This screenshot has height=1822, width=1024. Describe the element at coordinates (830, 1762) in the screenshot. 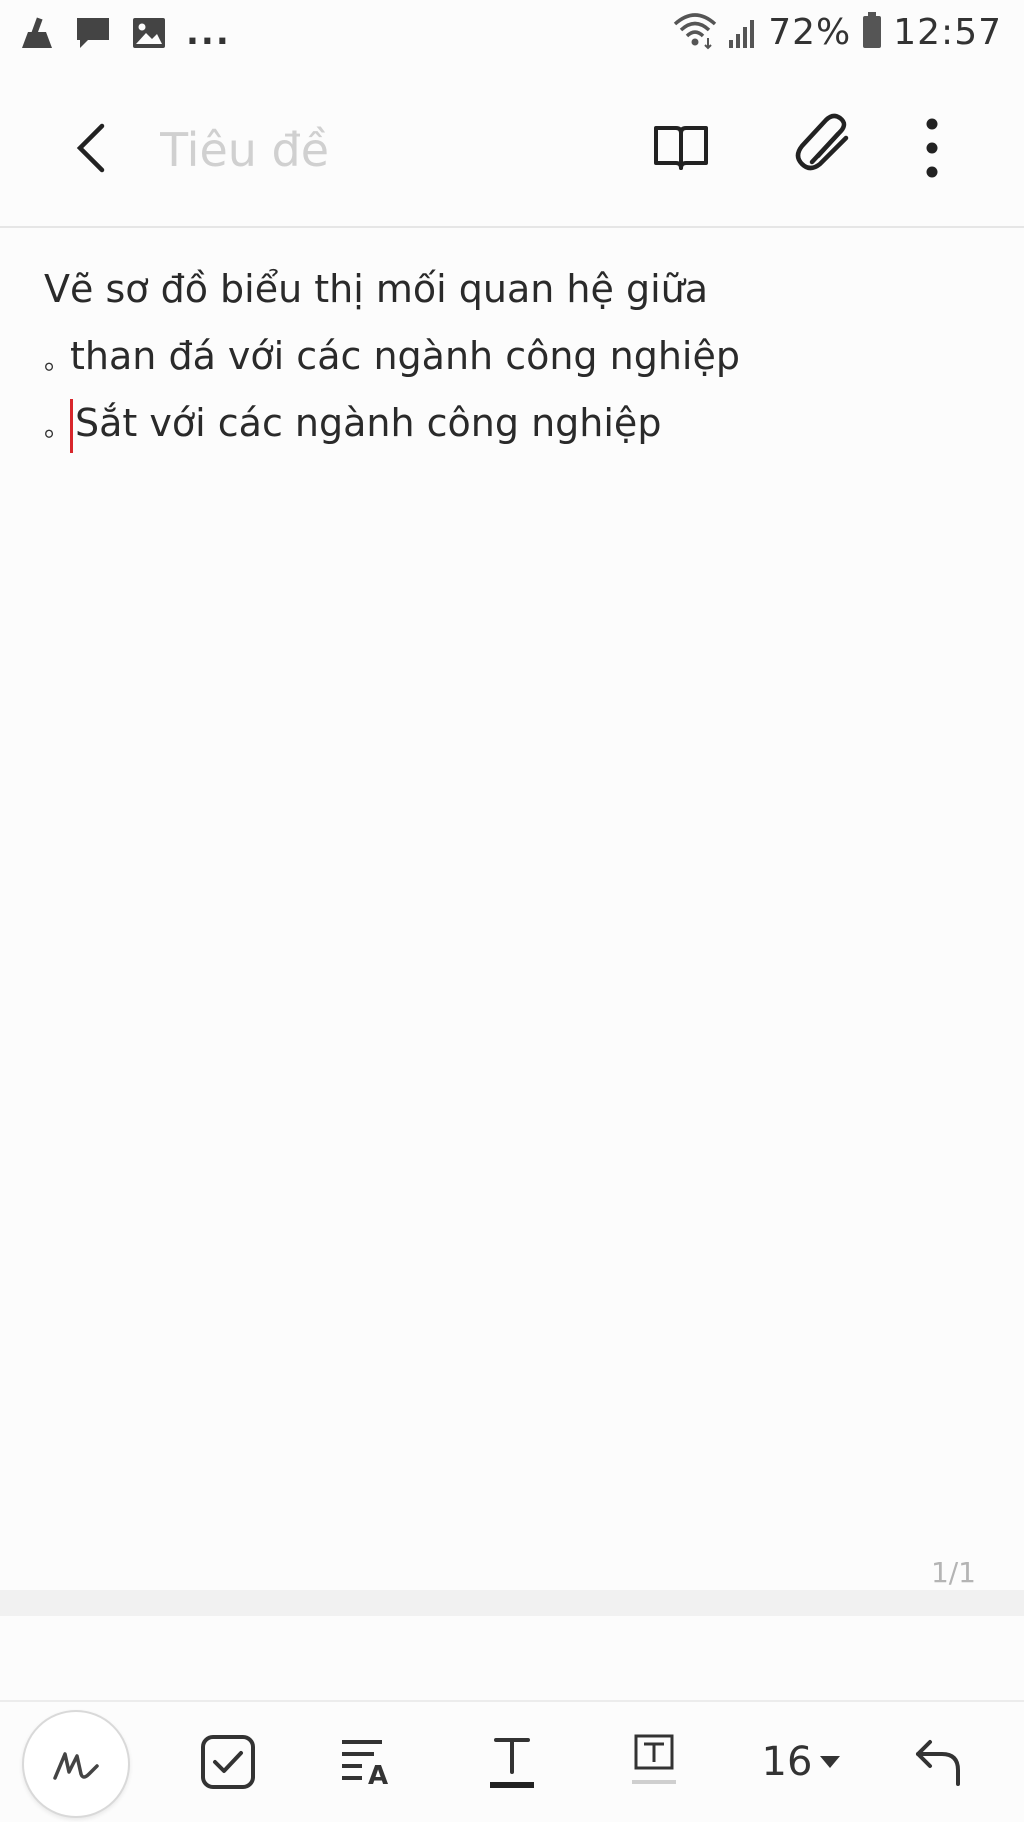

I see `chevron-down-icon` at that location.